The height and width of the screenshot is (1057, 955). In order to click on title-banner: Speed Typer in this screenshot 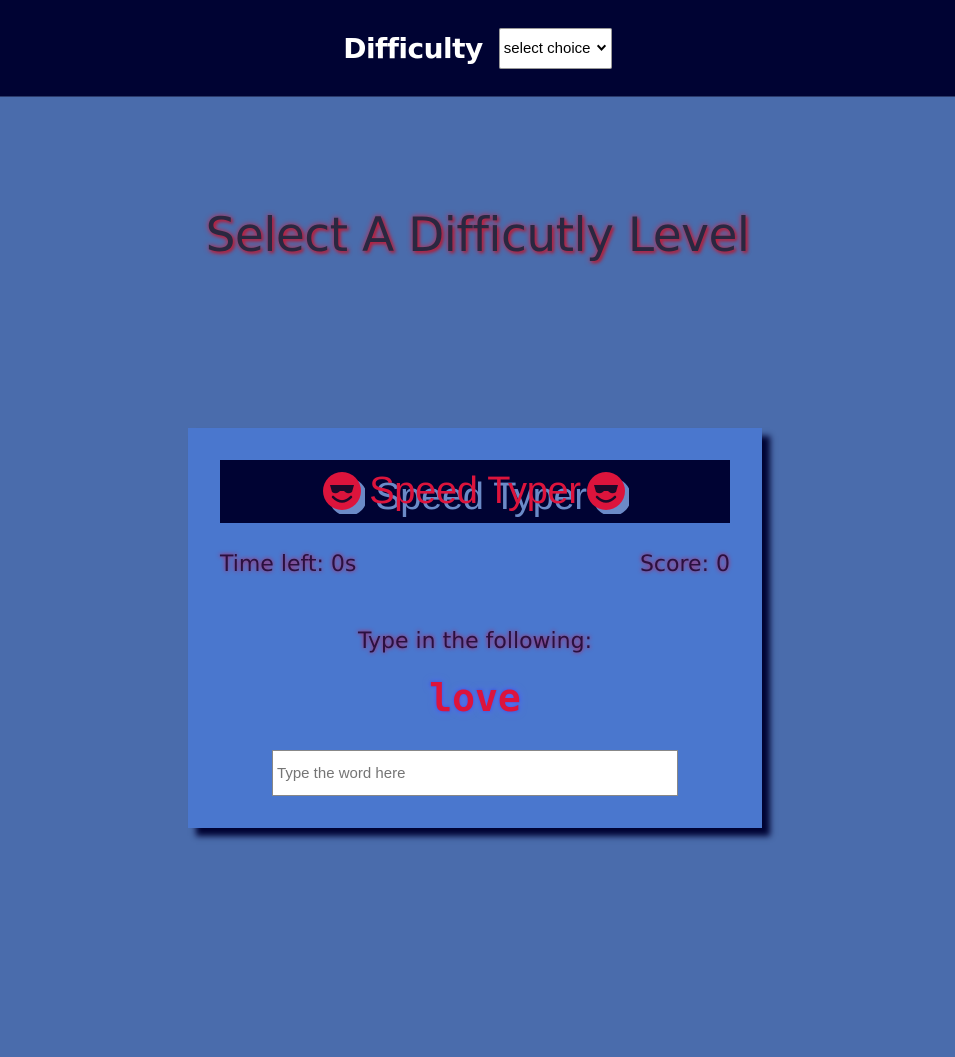, I will do `click(475, 491)`.